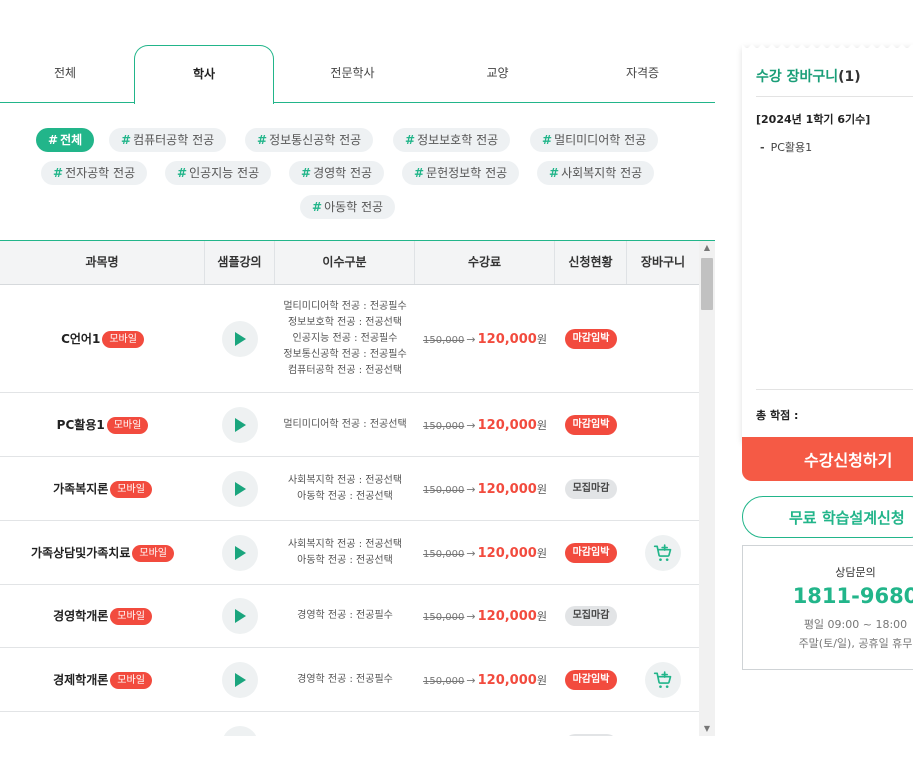 The width and height of the screenshot is (913, 775). Describe the element at coordinates (168, 140) in the screenshot. I see `tag-computer-engineering: # 컴퓨터공학 전공` at that location.